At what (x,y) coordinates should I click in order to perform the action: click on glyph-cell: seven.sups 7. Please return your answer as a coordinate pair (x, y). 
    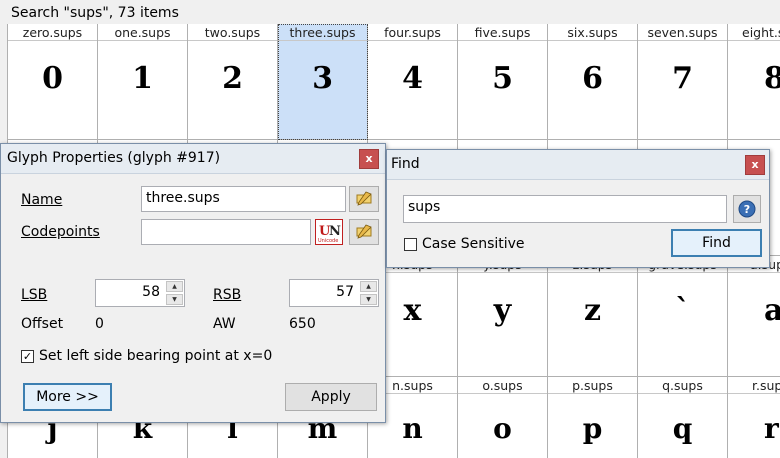
    Looking at the image, I should click on (683, 82).